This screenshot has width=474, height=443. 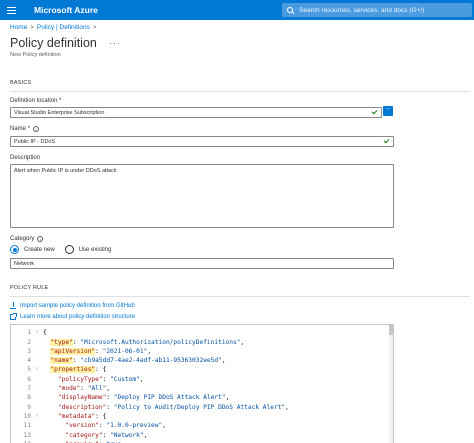 I want to click on breadcrumb-policy-definitions: Policy | Definitions, so click(x=63, y=27).